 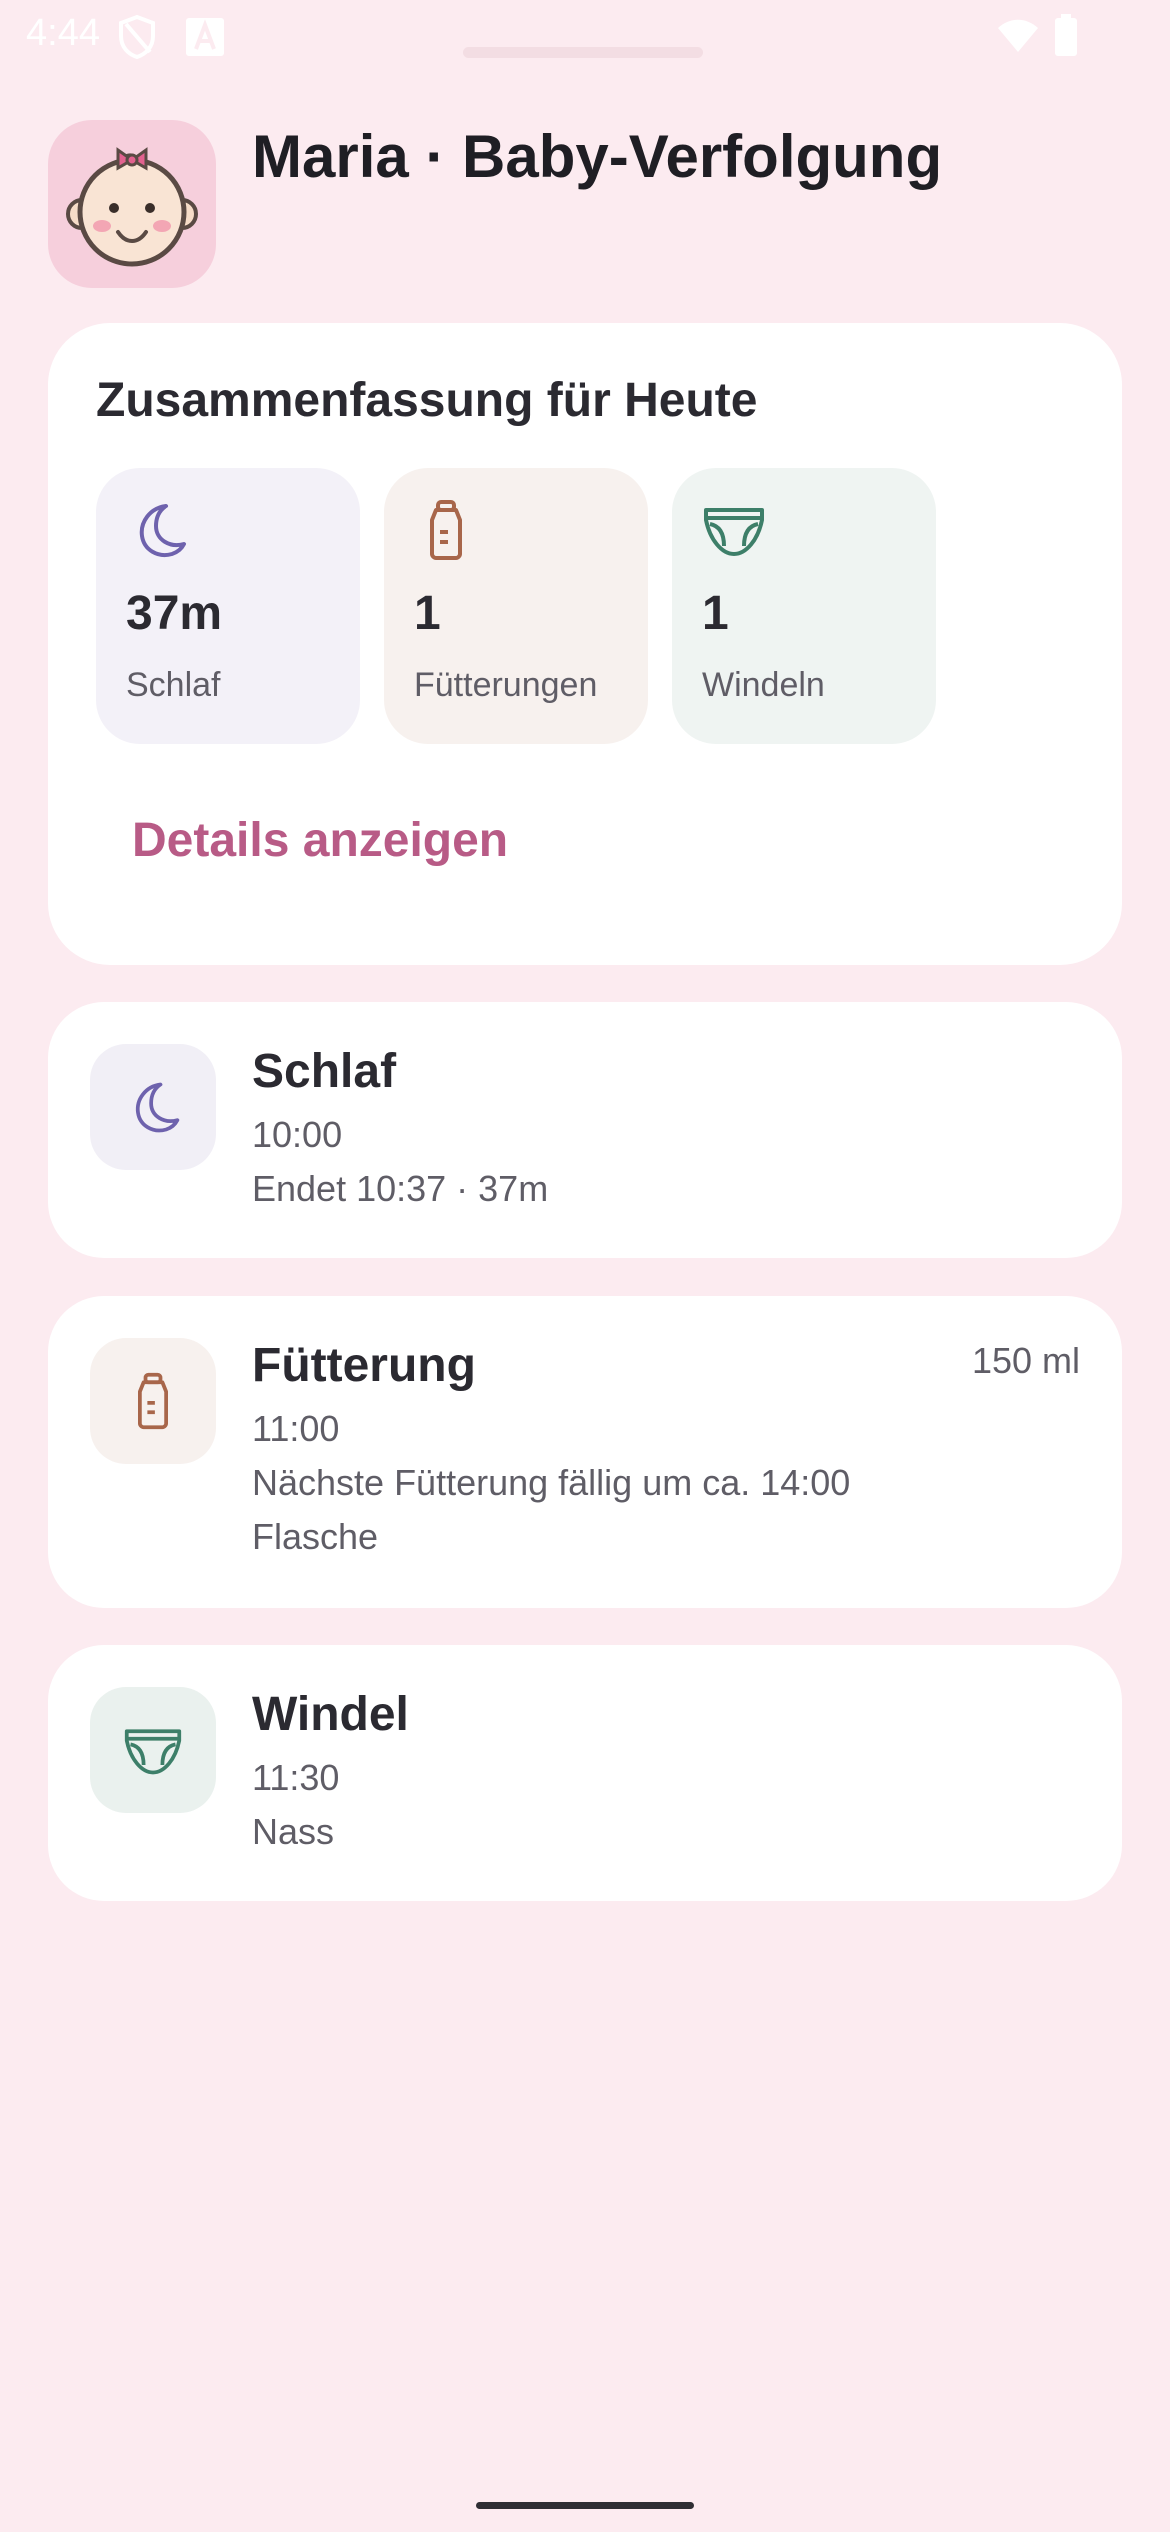 I want to click on avatar, so click(x=132, y=204).